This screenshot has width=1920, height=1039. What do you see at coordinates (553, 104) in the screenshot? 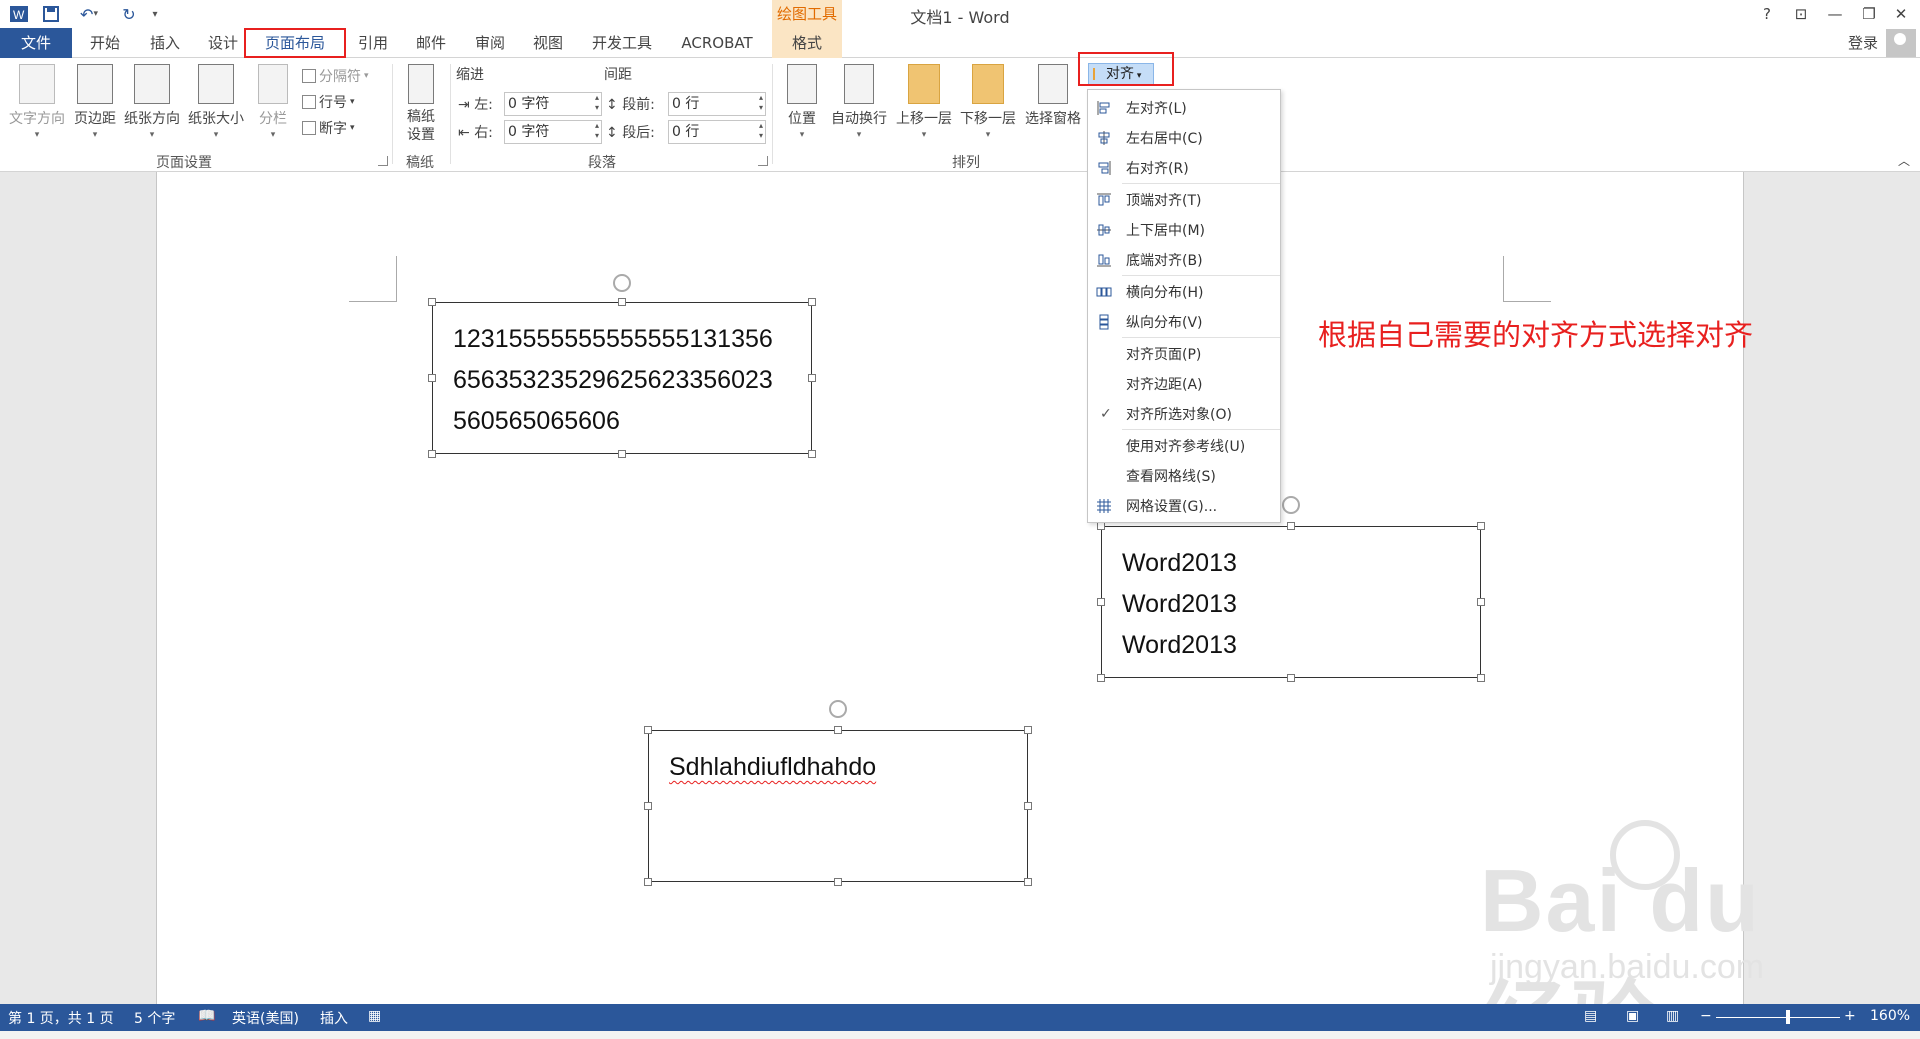
I see `indent-left-input: 0 字符` at bounding box center [553, 104].